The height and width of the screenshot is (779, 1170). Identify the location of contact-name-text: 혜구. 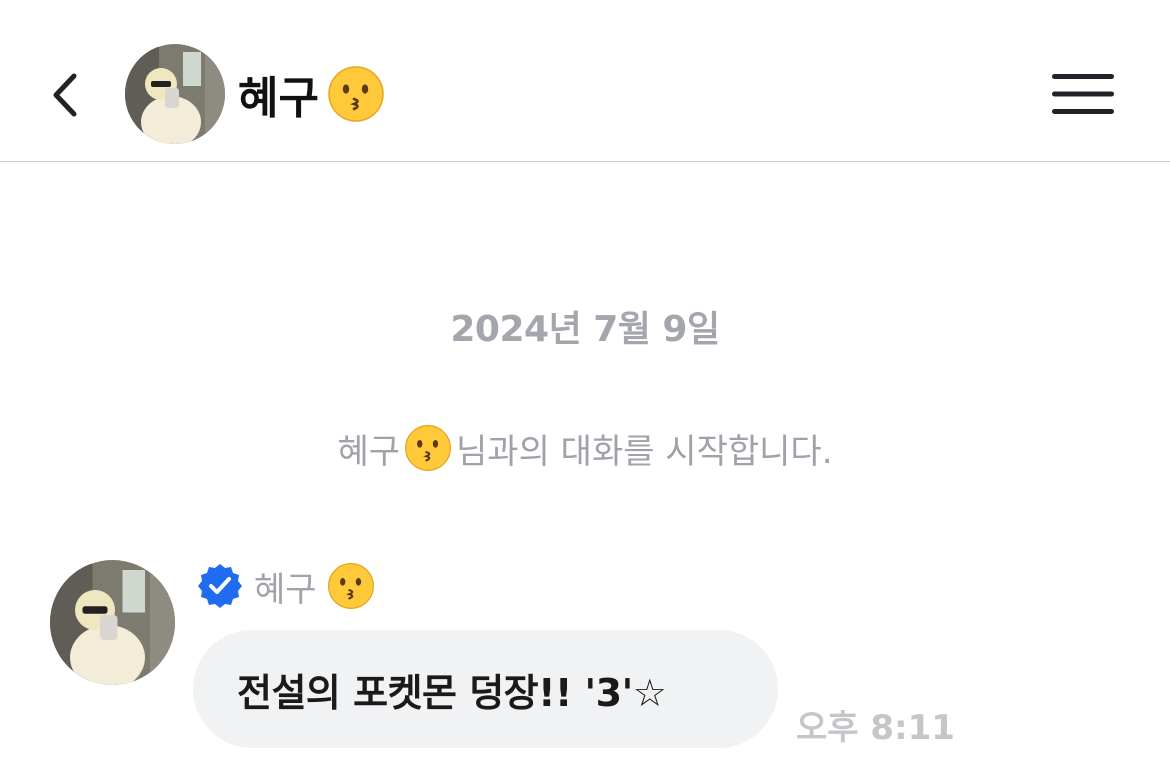
(278, 98).